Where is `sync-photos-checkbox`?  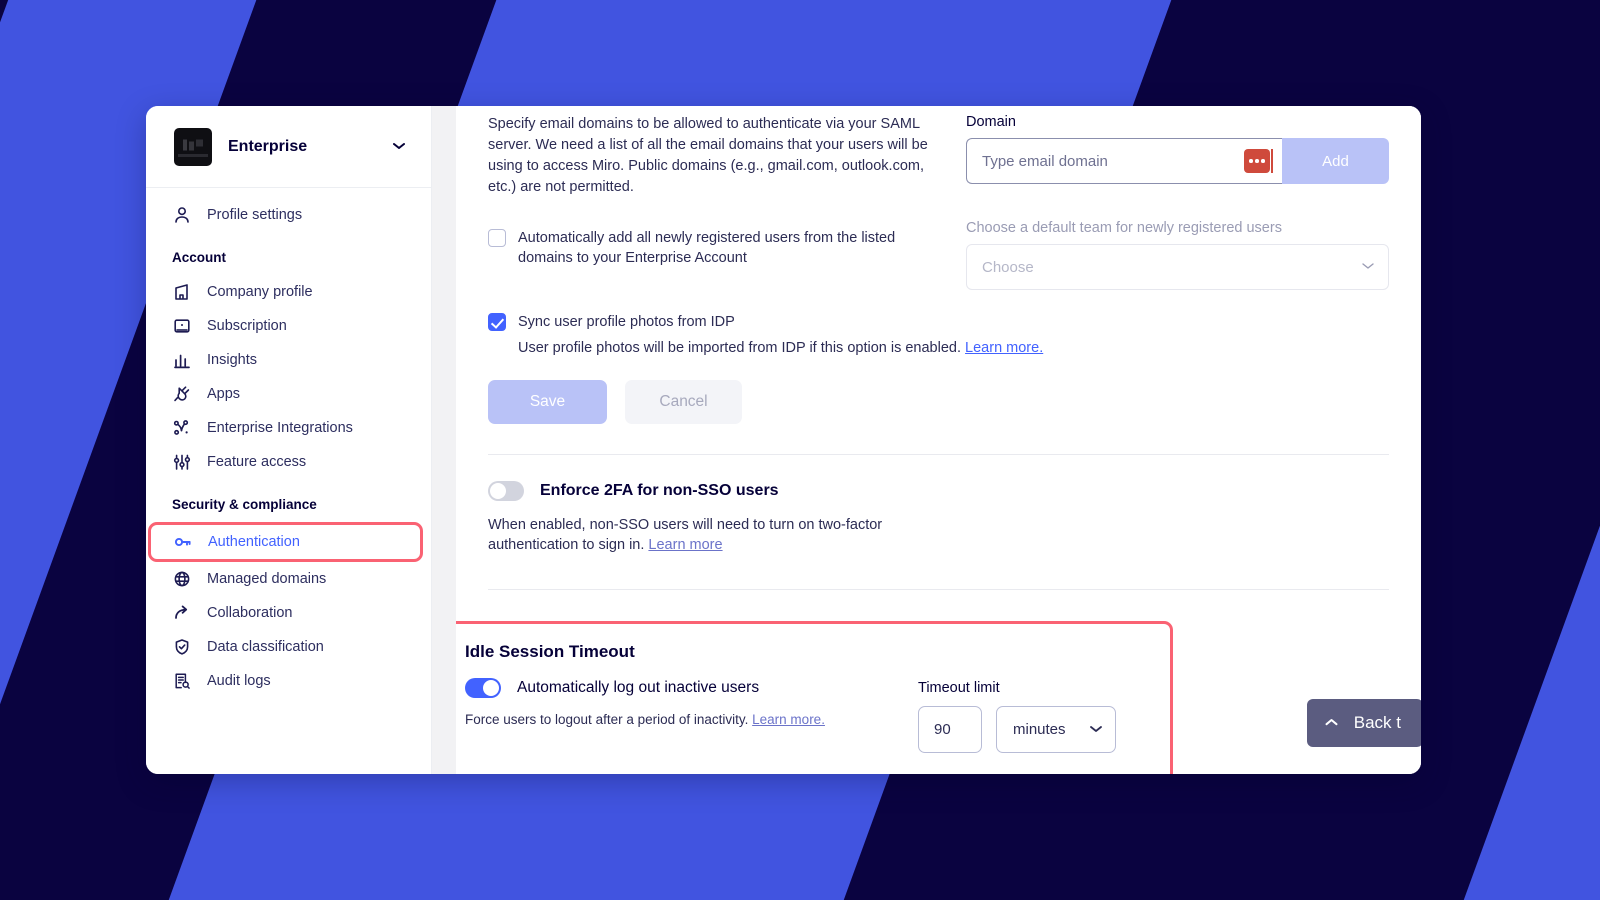
sync-photos-checkbox is located at coordinates (497, 322).